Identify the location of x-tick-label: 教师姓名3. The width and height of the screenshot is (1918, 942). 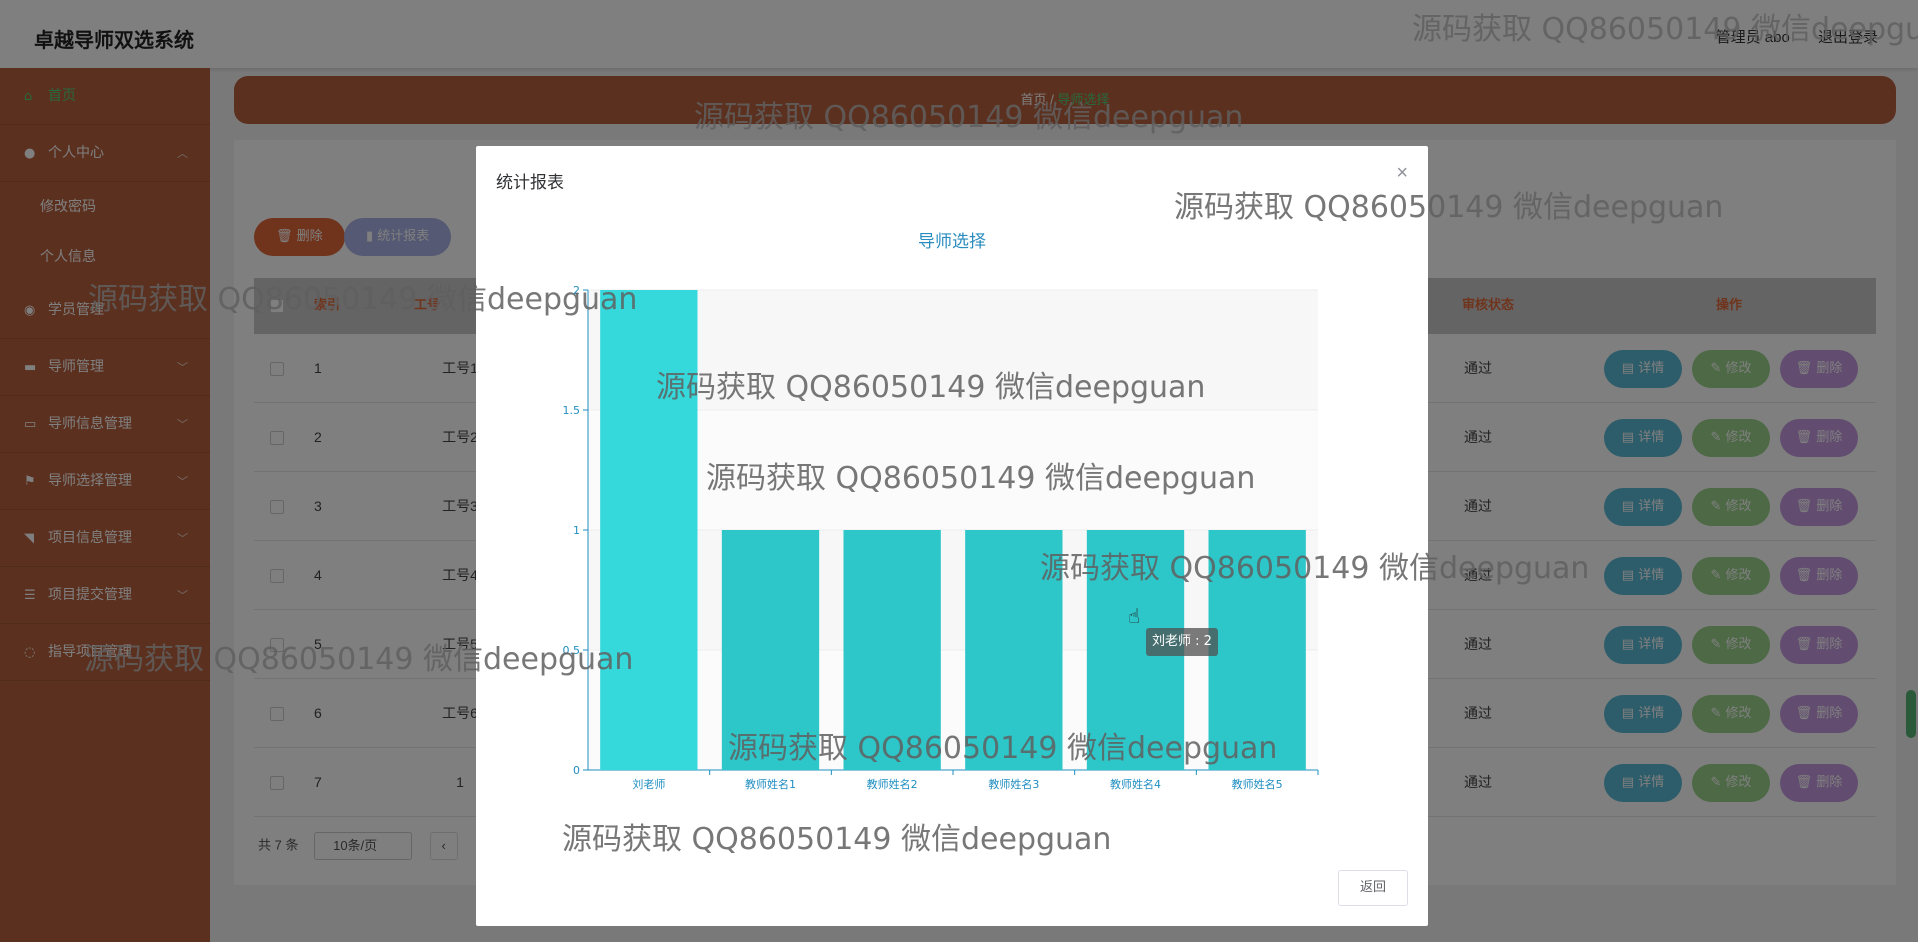
(1013, 784).